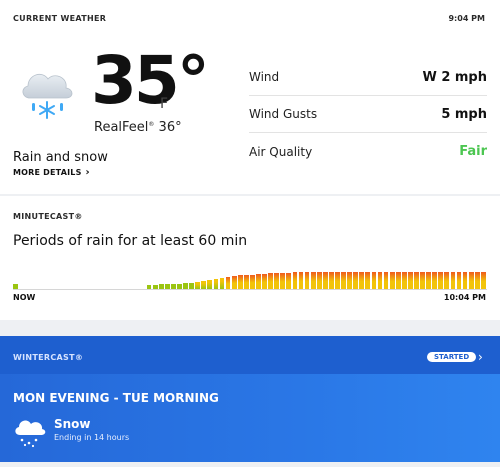 This screenshot has height=467, width=500. Describe the element at coordinates (48, 216) in the screenshot. I see `minutecast-heading: MINUTECAST®` at that location.